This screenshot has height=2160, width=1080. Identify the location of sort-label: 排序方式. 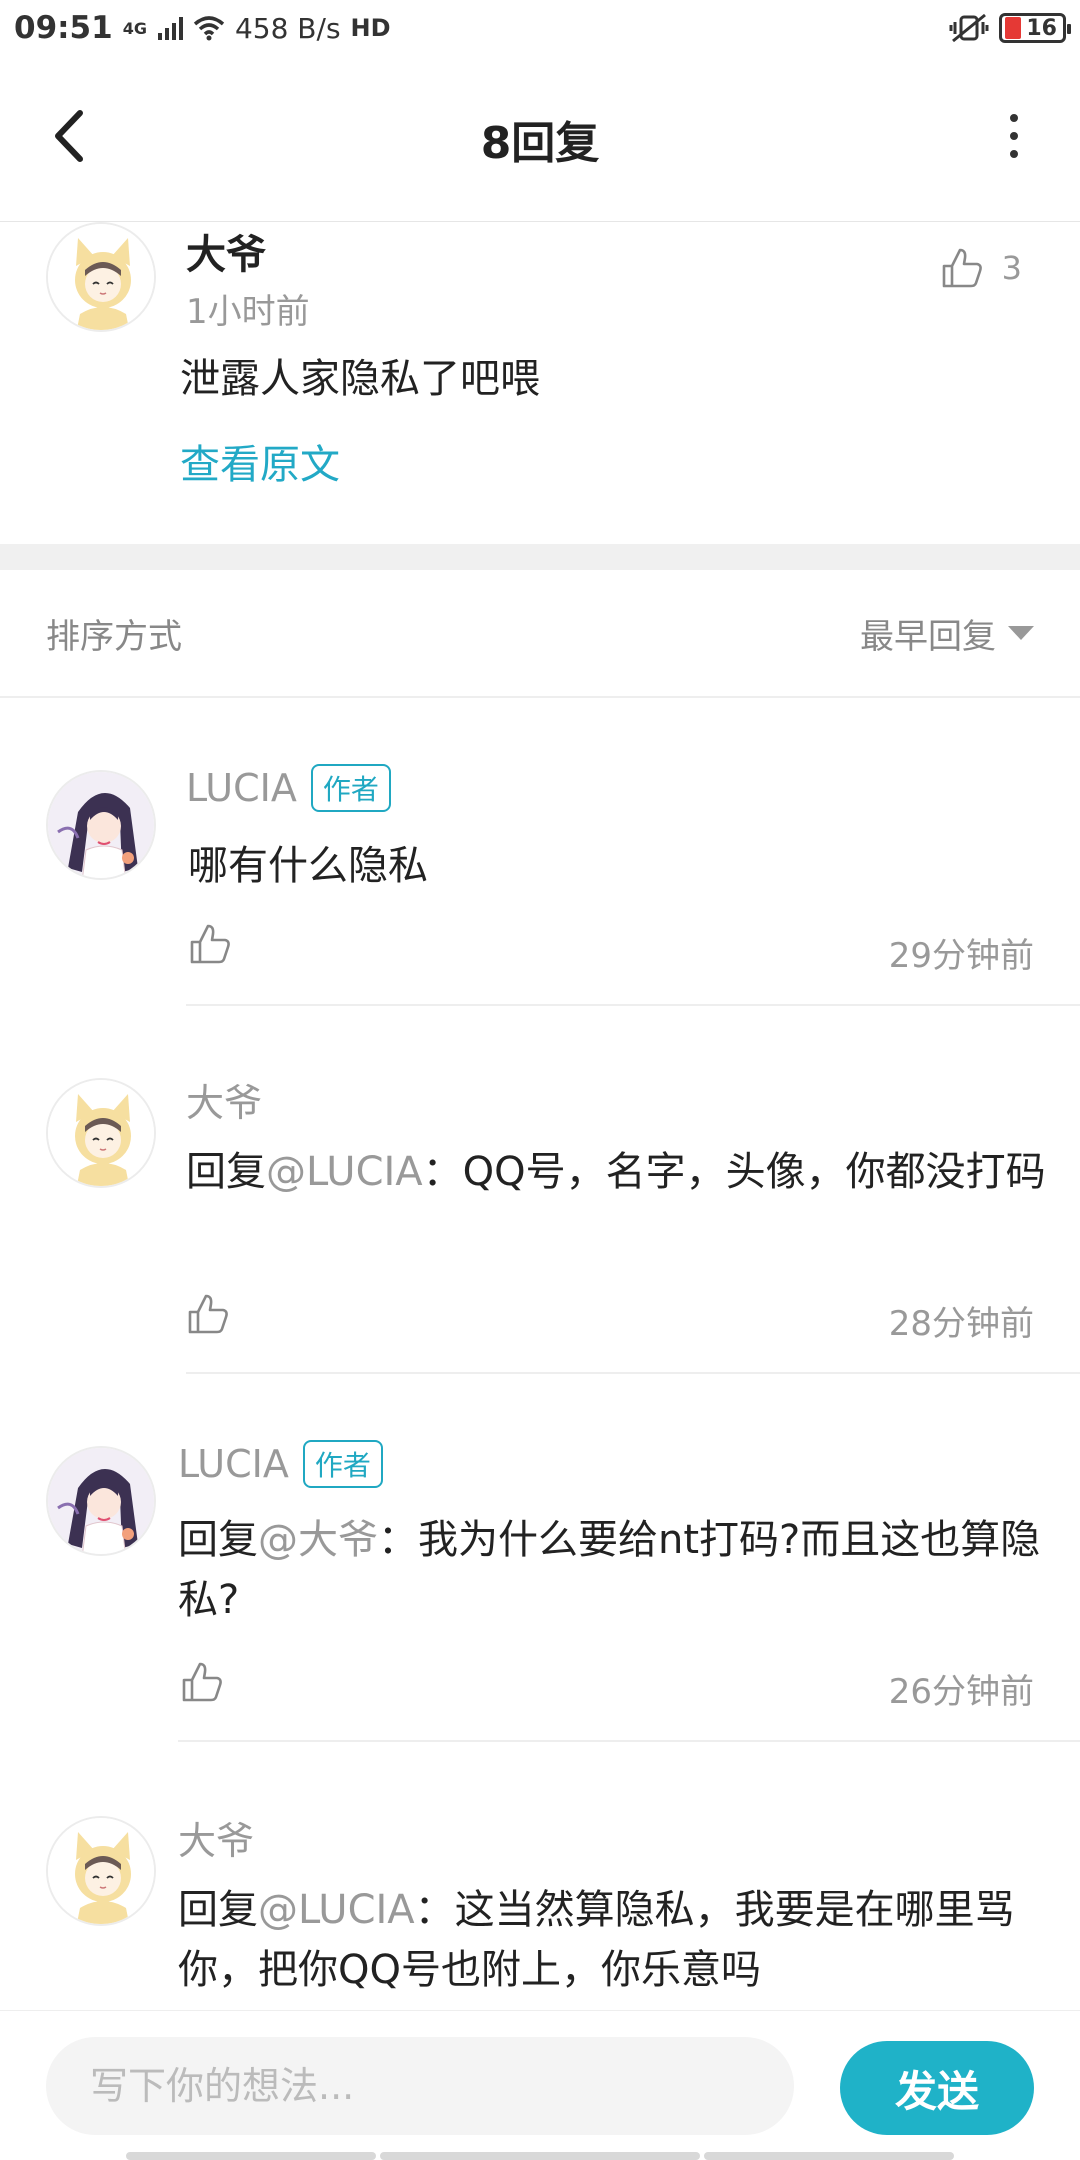
(114, 636).